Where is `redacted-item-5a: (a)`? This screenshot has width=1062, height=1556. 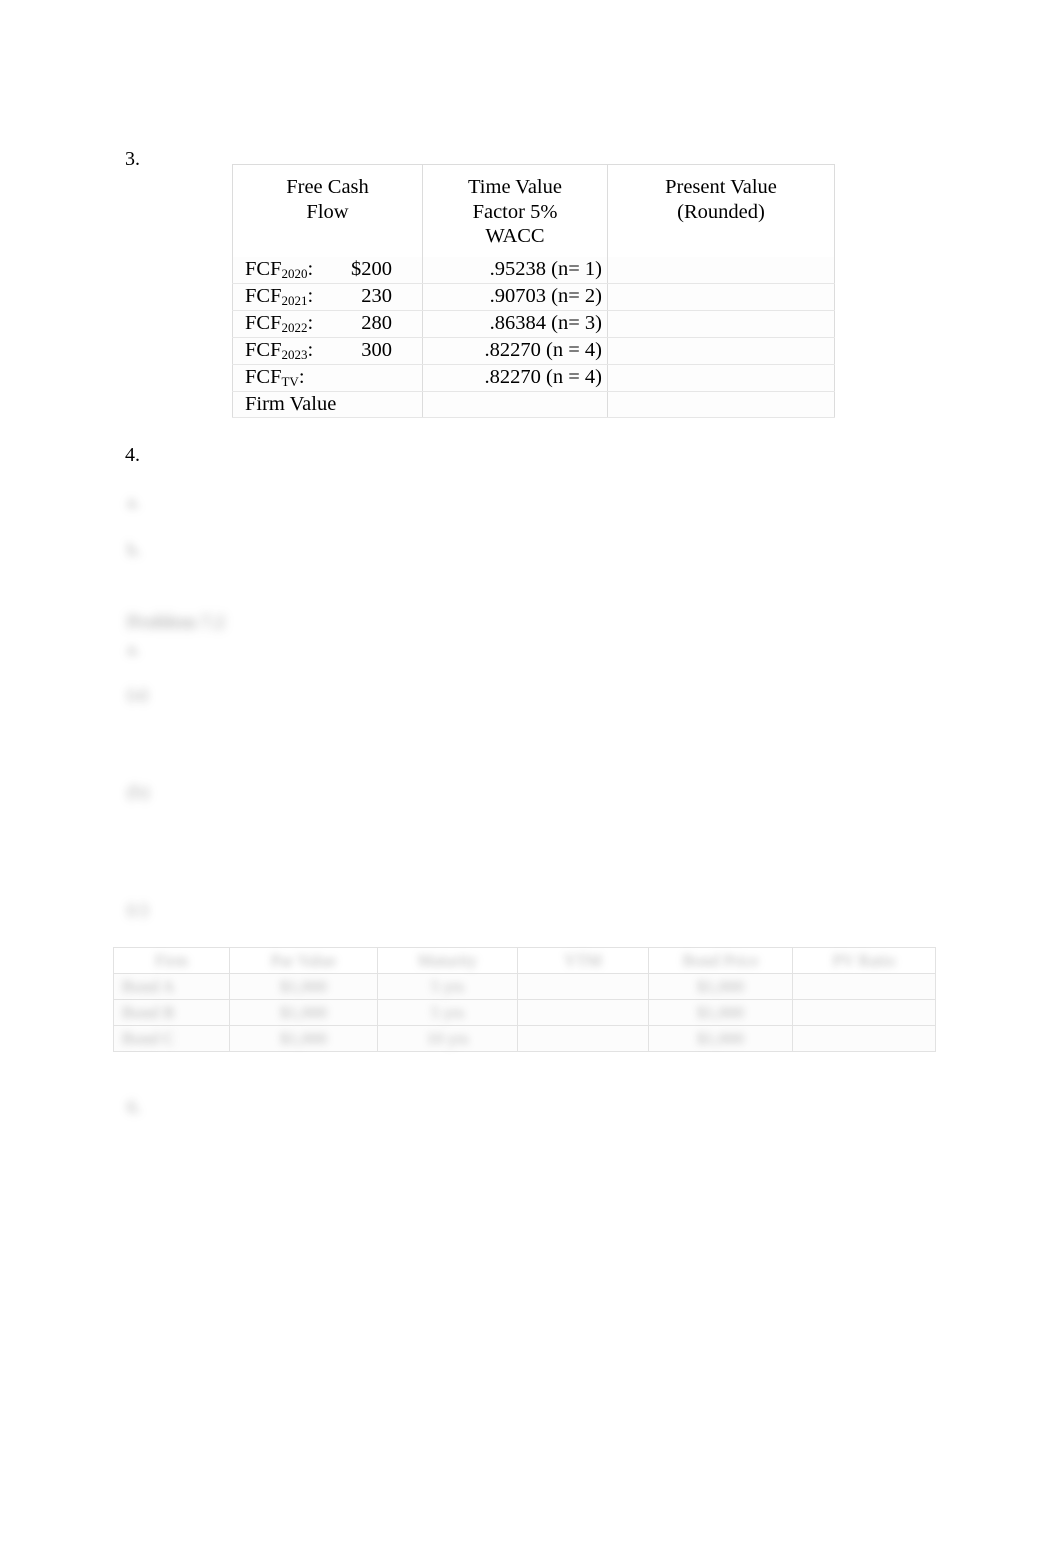 redacted-item-5a: (a) is located at coordinates (138, 694).